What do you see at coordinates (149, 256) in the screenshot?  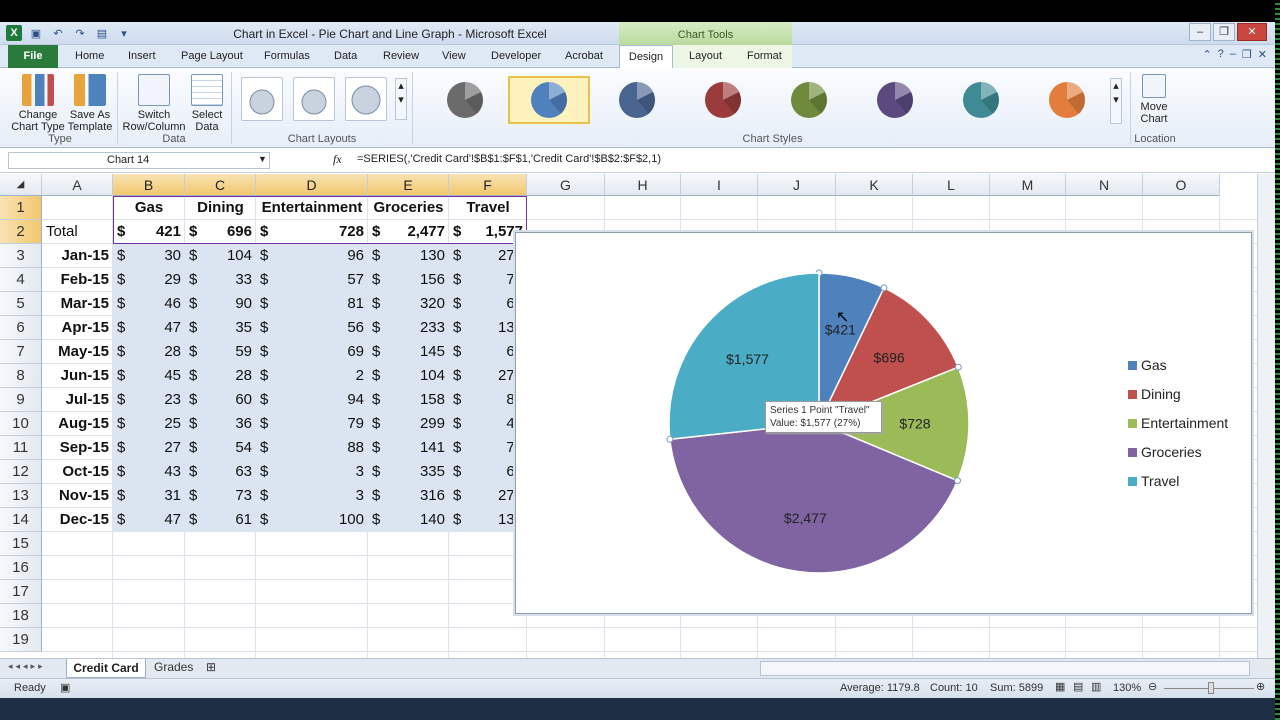 I see `data-value: 30` at bounding box center [149, 256].